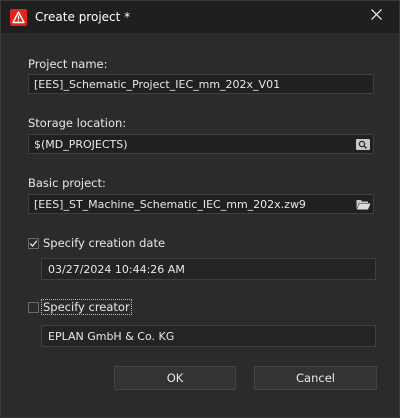  I want to click on creator-label: Specify creator, so click(86, 307).